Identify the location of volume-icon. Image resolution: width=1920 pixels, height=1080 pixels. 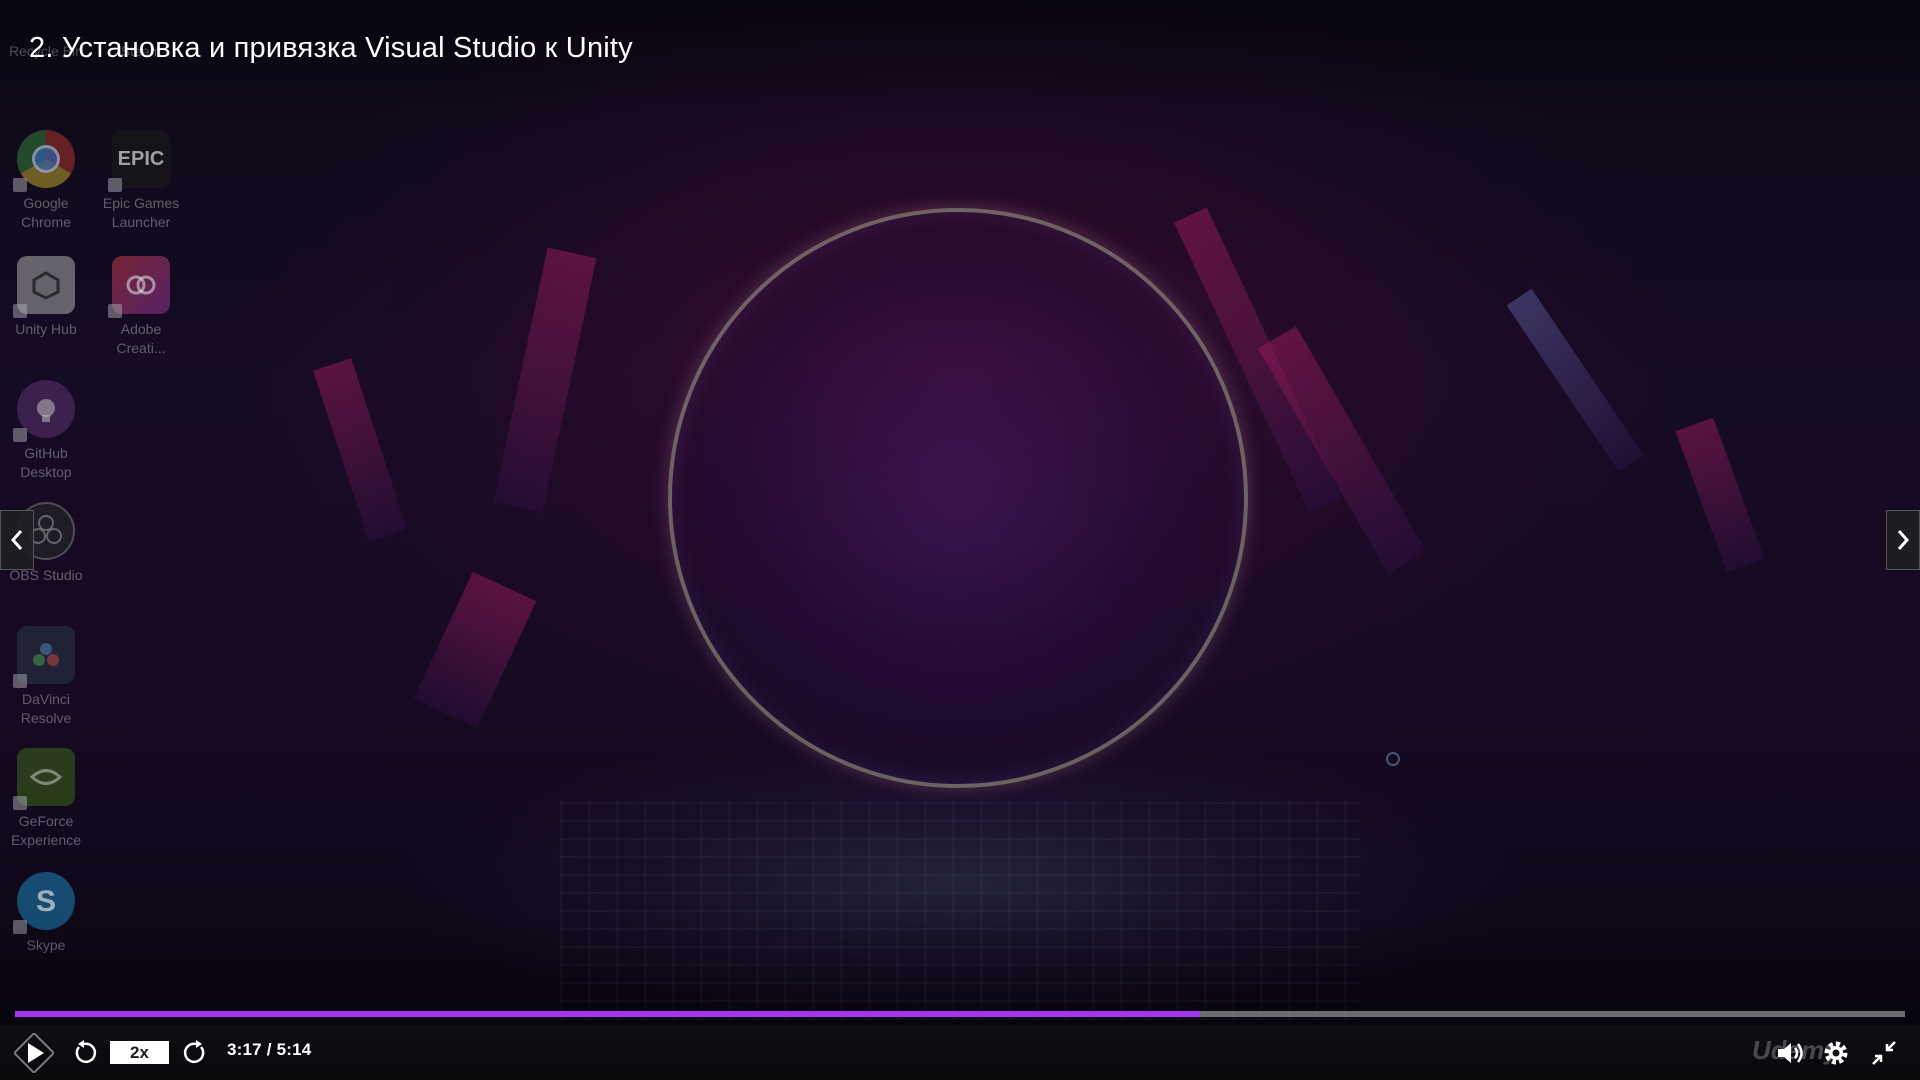
(1790, 1053).